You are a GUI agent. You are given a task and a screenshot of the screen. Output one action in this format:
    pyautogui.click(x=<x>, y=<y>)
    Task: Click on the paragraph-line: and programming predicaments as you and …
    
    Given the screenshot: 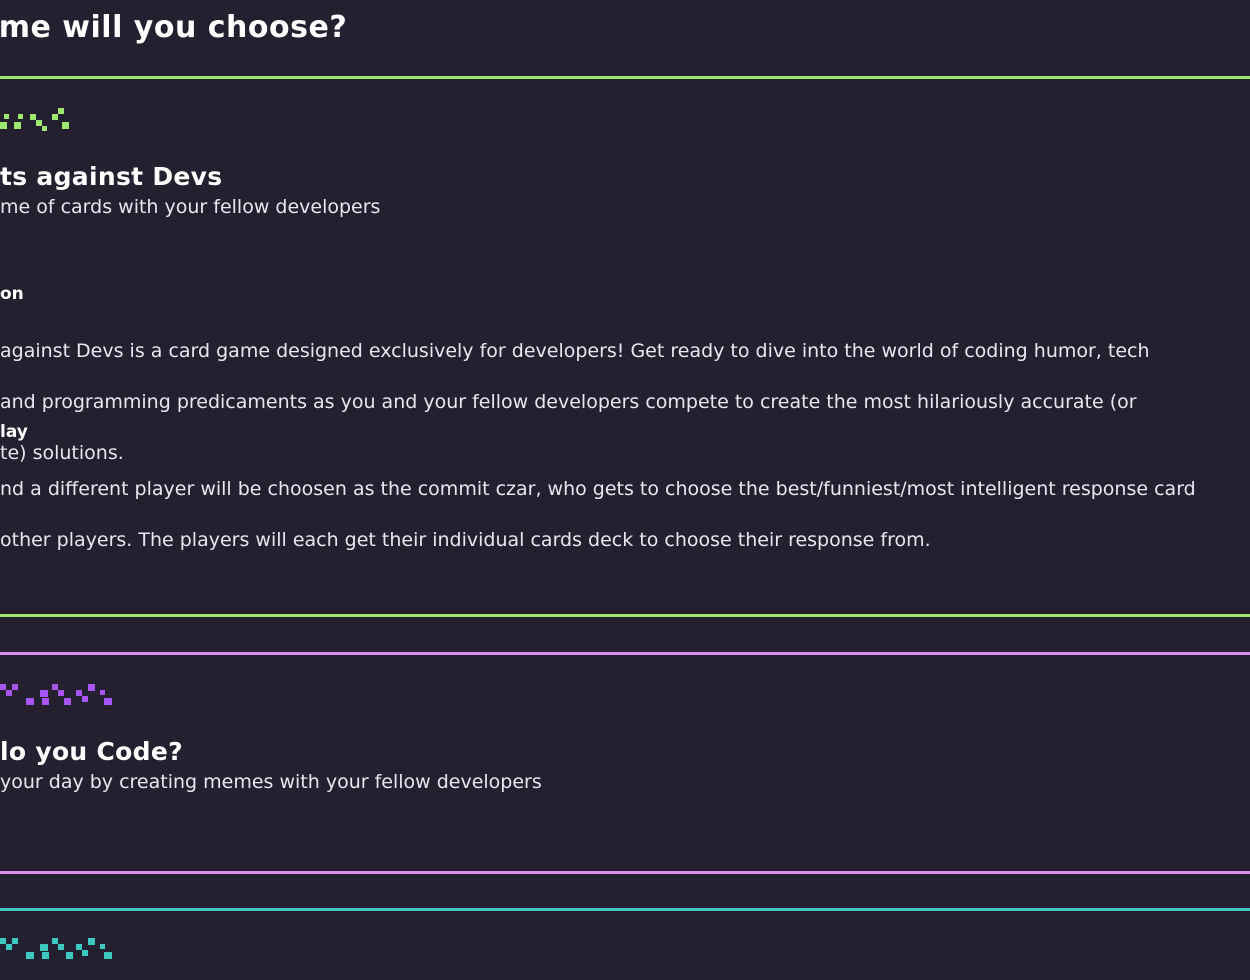 What is the action you would take?
    pyautogui.click(x=568, y=401)
    